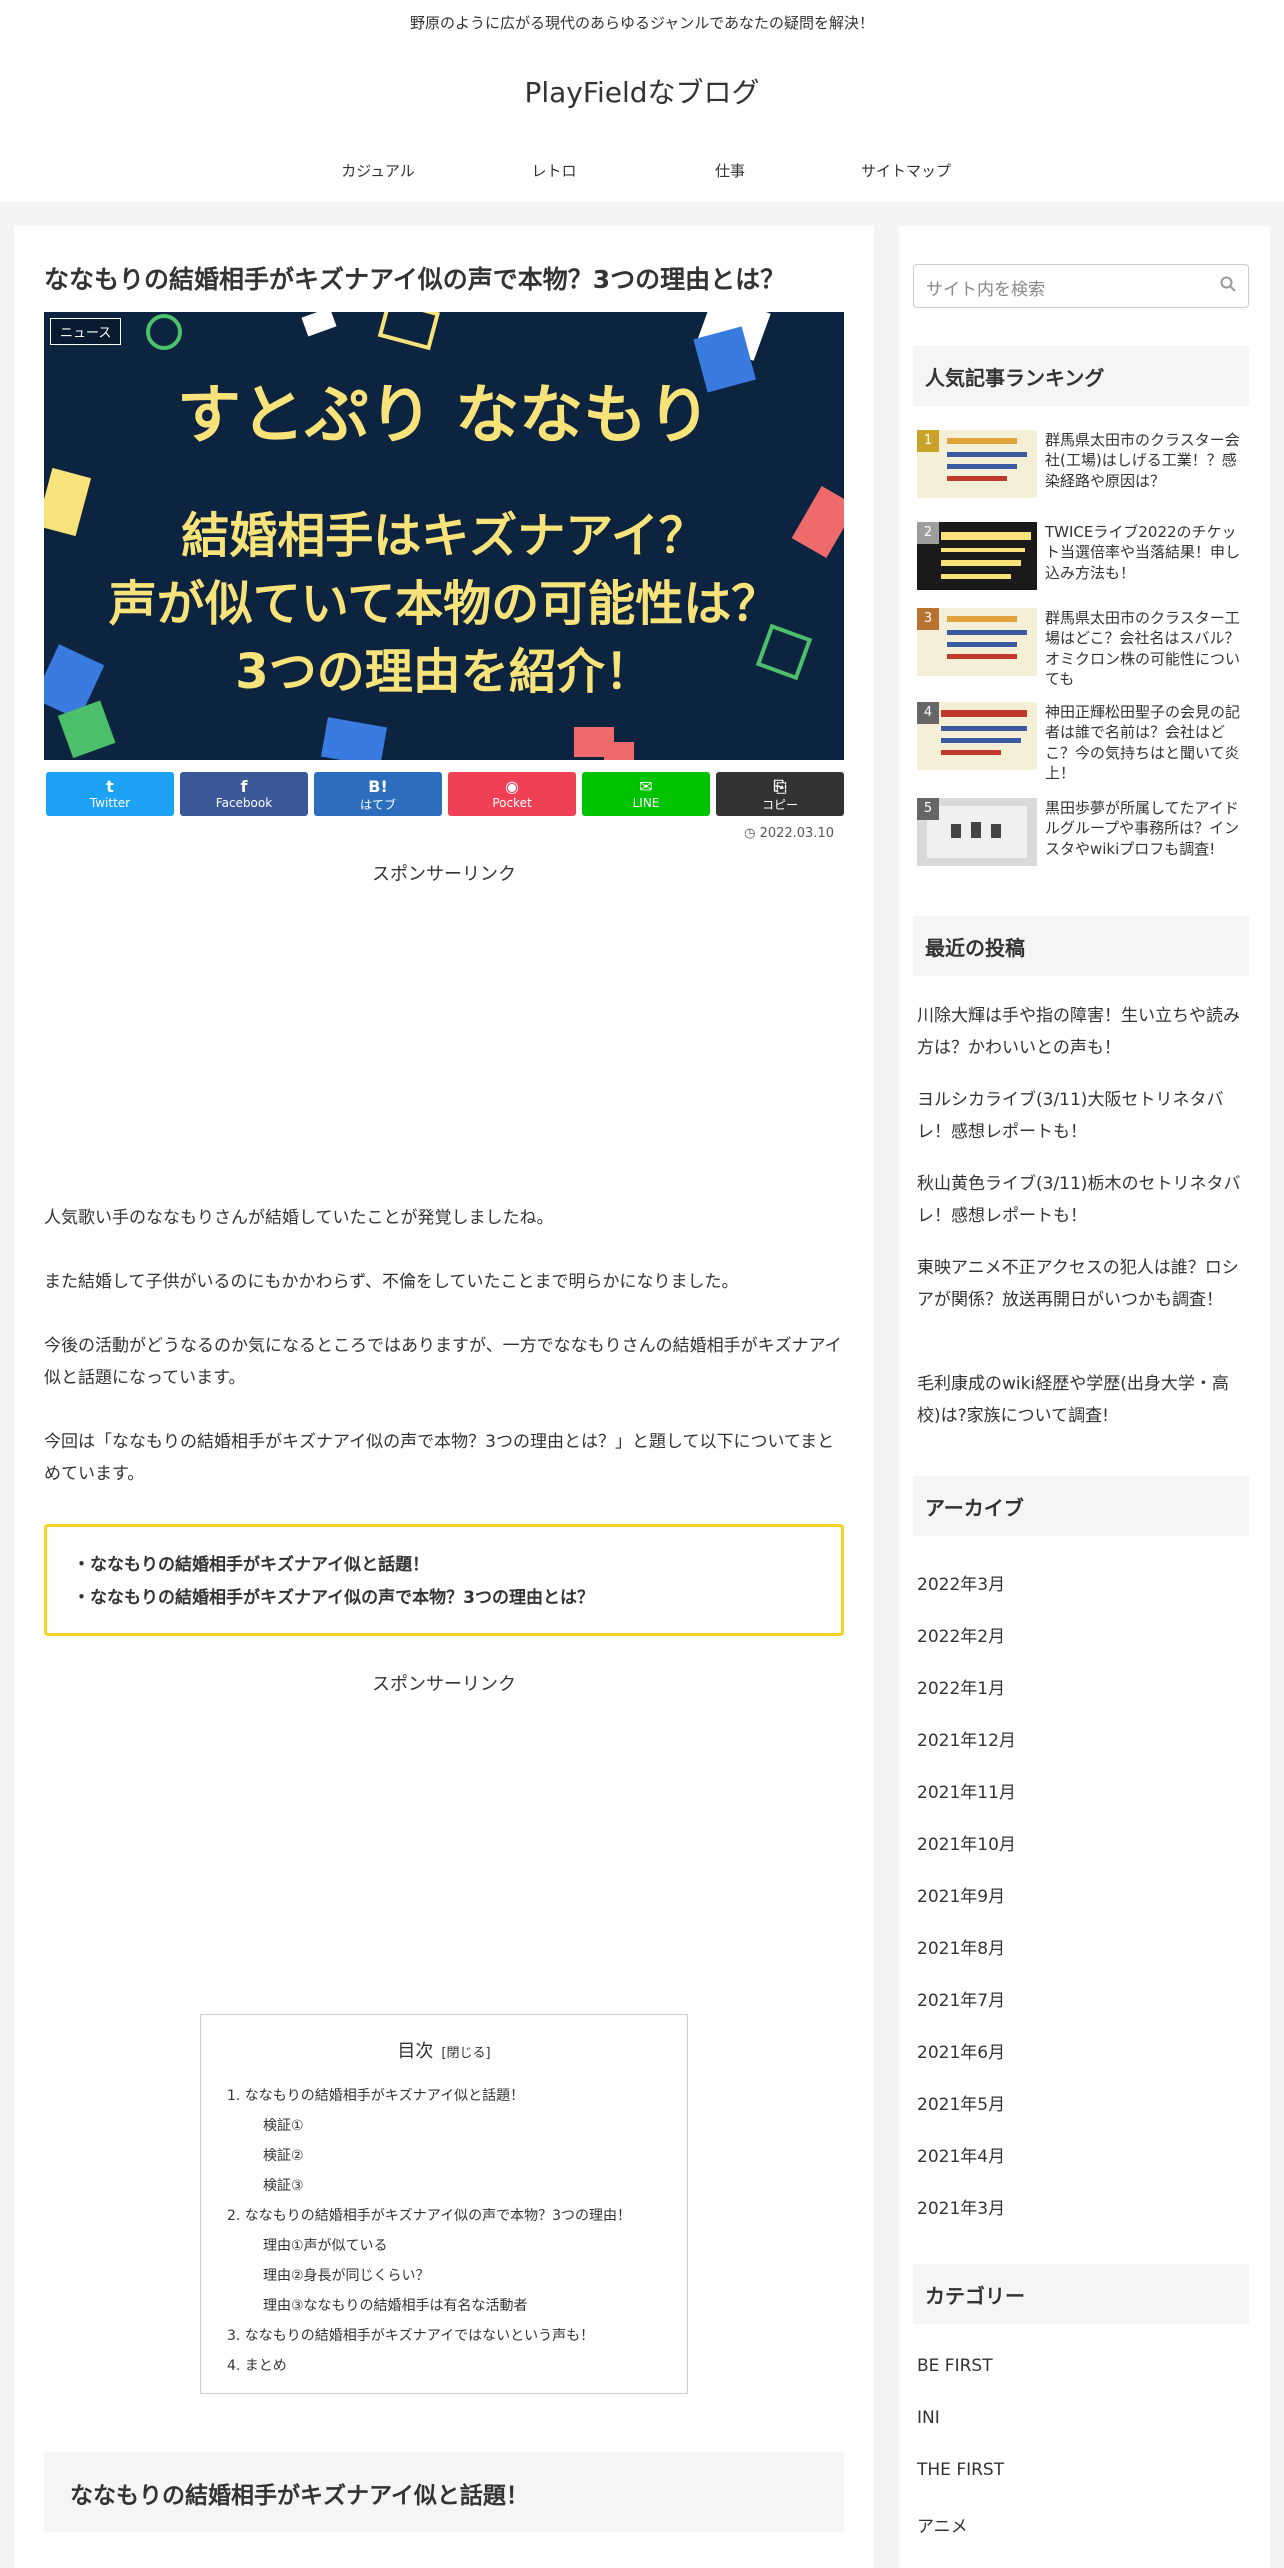 This screenshot has width=1284, height=2568. Describe the element at coordinates (444, 2186) in the screenshot. I see `toc-subitem: 検証③` at that location.